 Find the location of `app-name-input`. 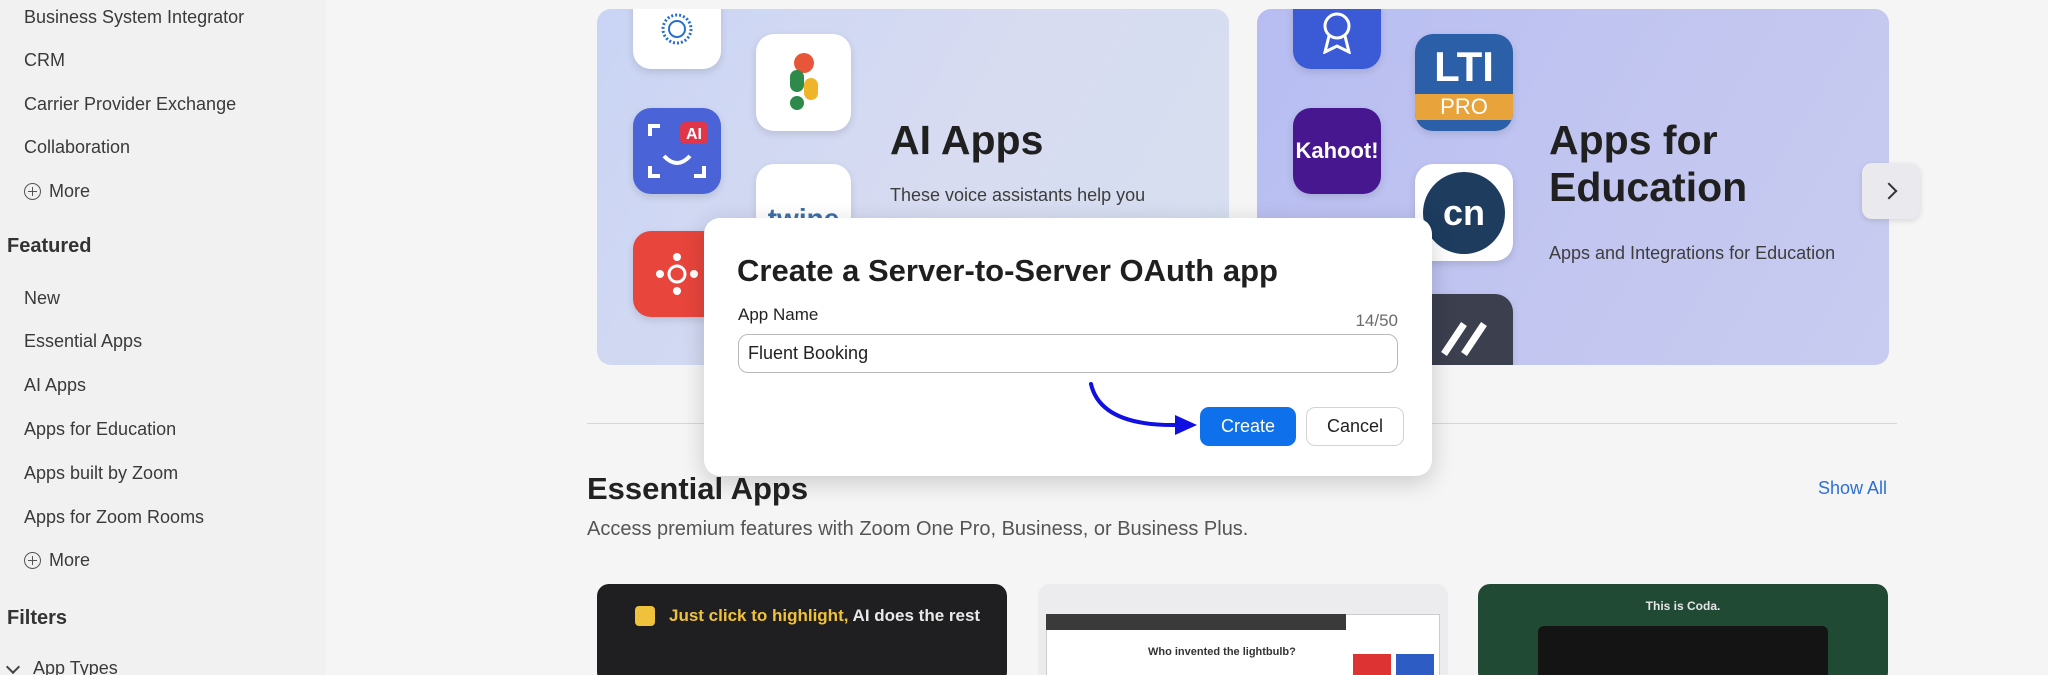

app-name-input is located at coordinates (1068, 353).